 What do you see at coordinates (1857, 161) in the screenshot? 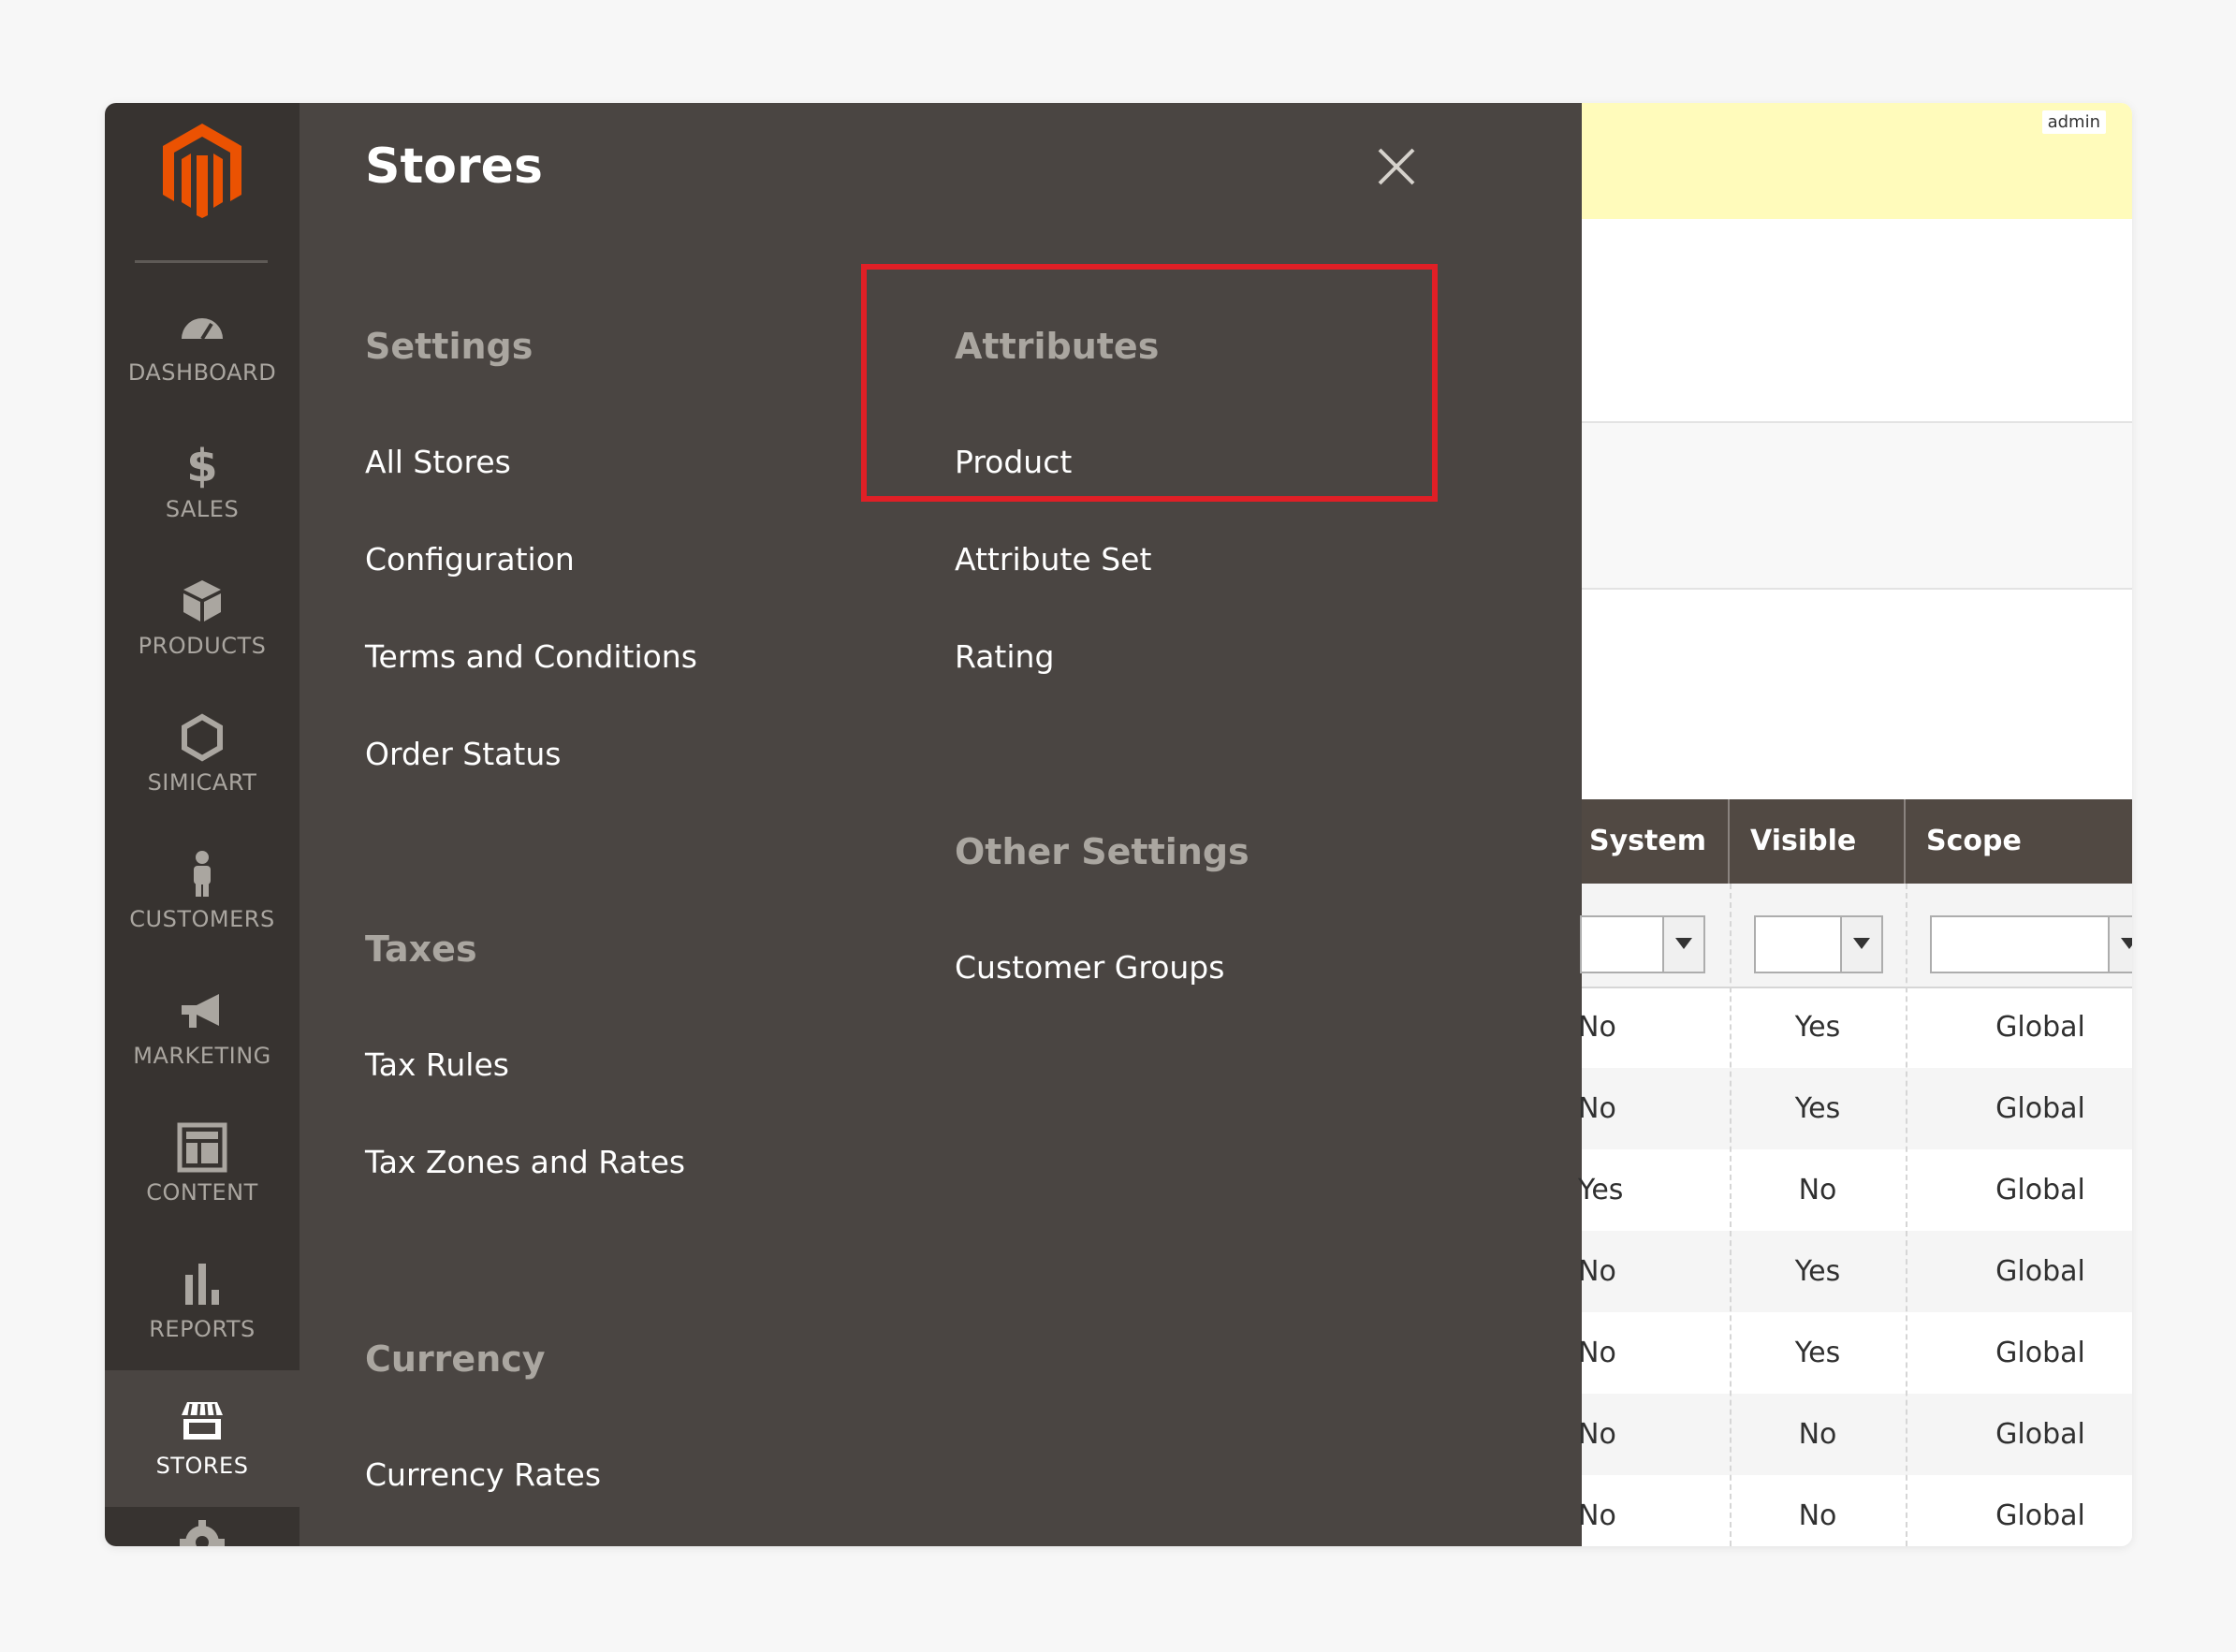
I see `notice-bar: admin` at bounding box center [1857, 161].